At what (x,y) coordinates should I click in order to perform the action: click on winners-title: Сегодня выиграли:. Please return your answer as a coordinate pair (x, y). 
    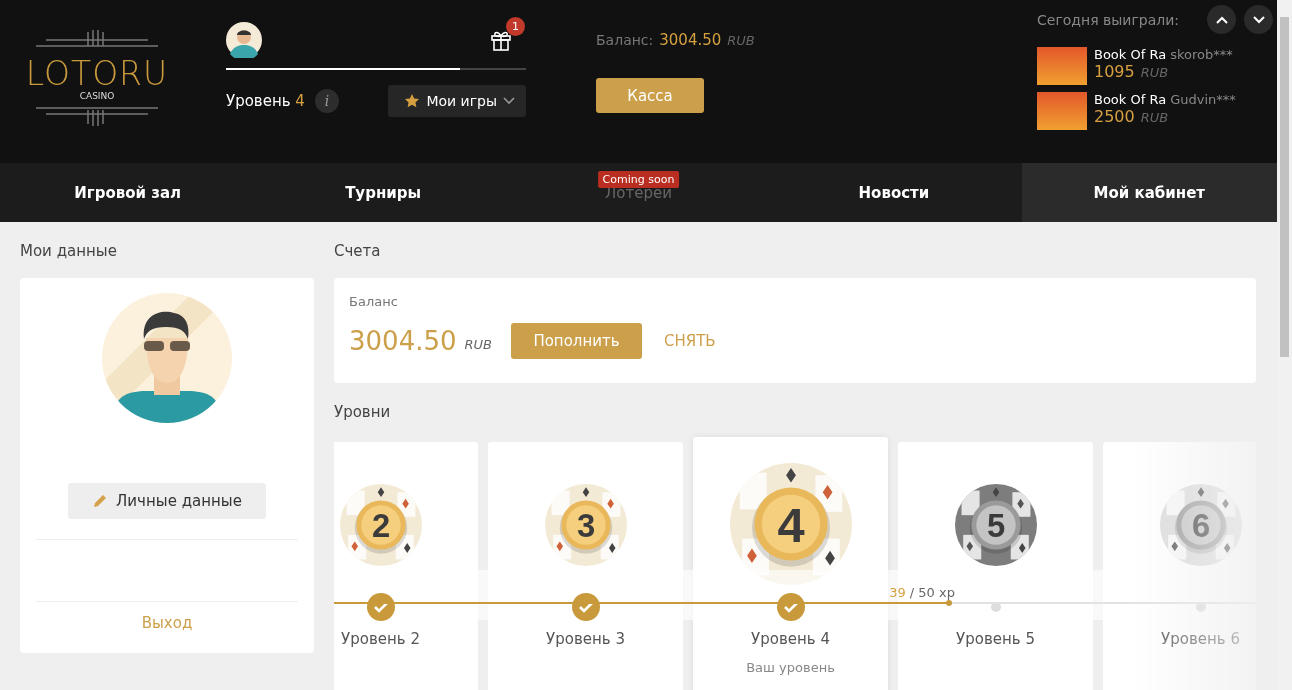
    Looking at the image, I should click on (1108, 19).